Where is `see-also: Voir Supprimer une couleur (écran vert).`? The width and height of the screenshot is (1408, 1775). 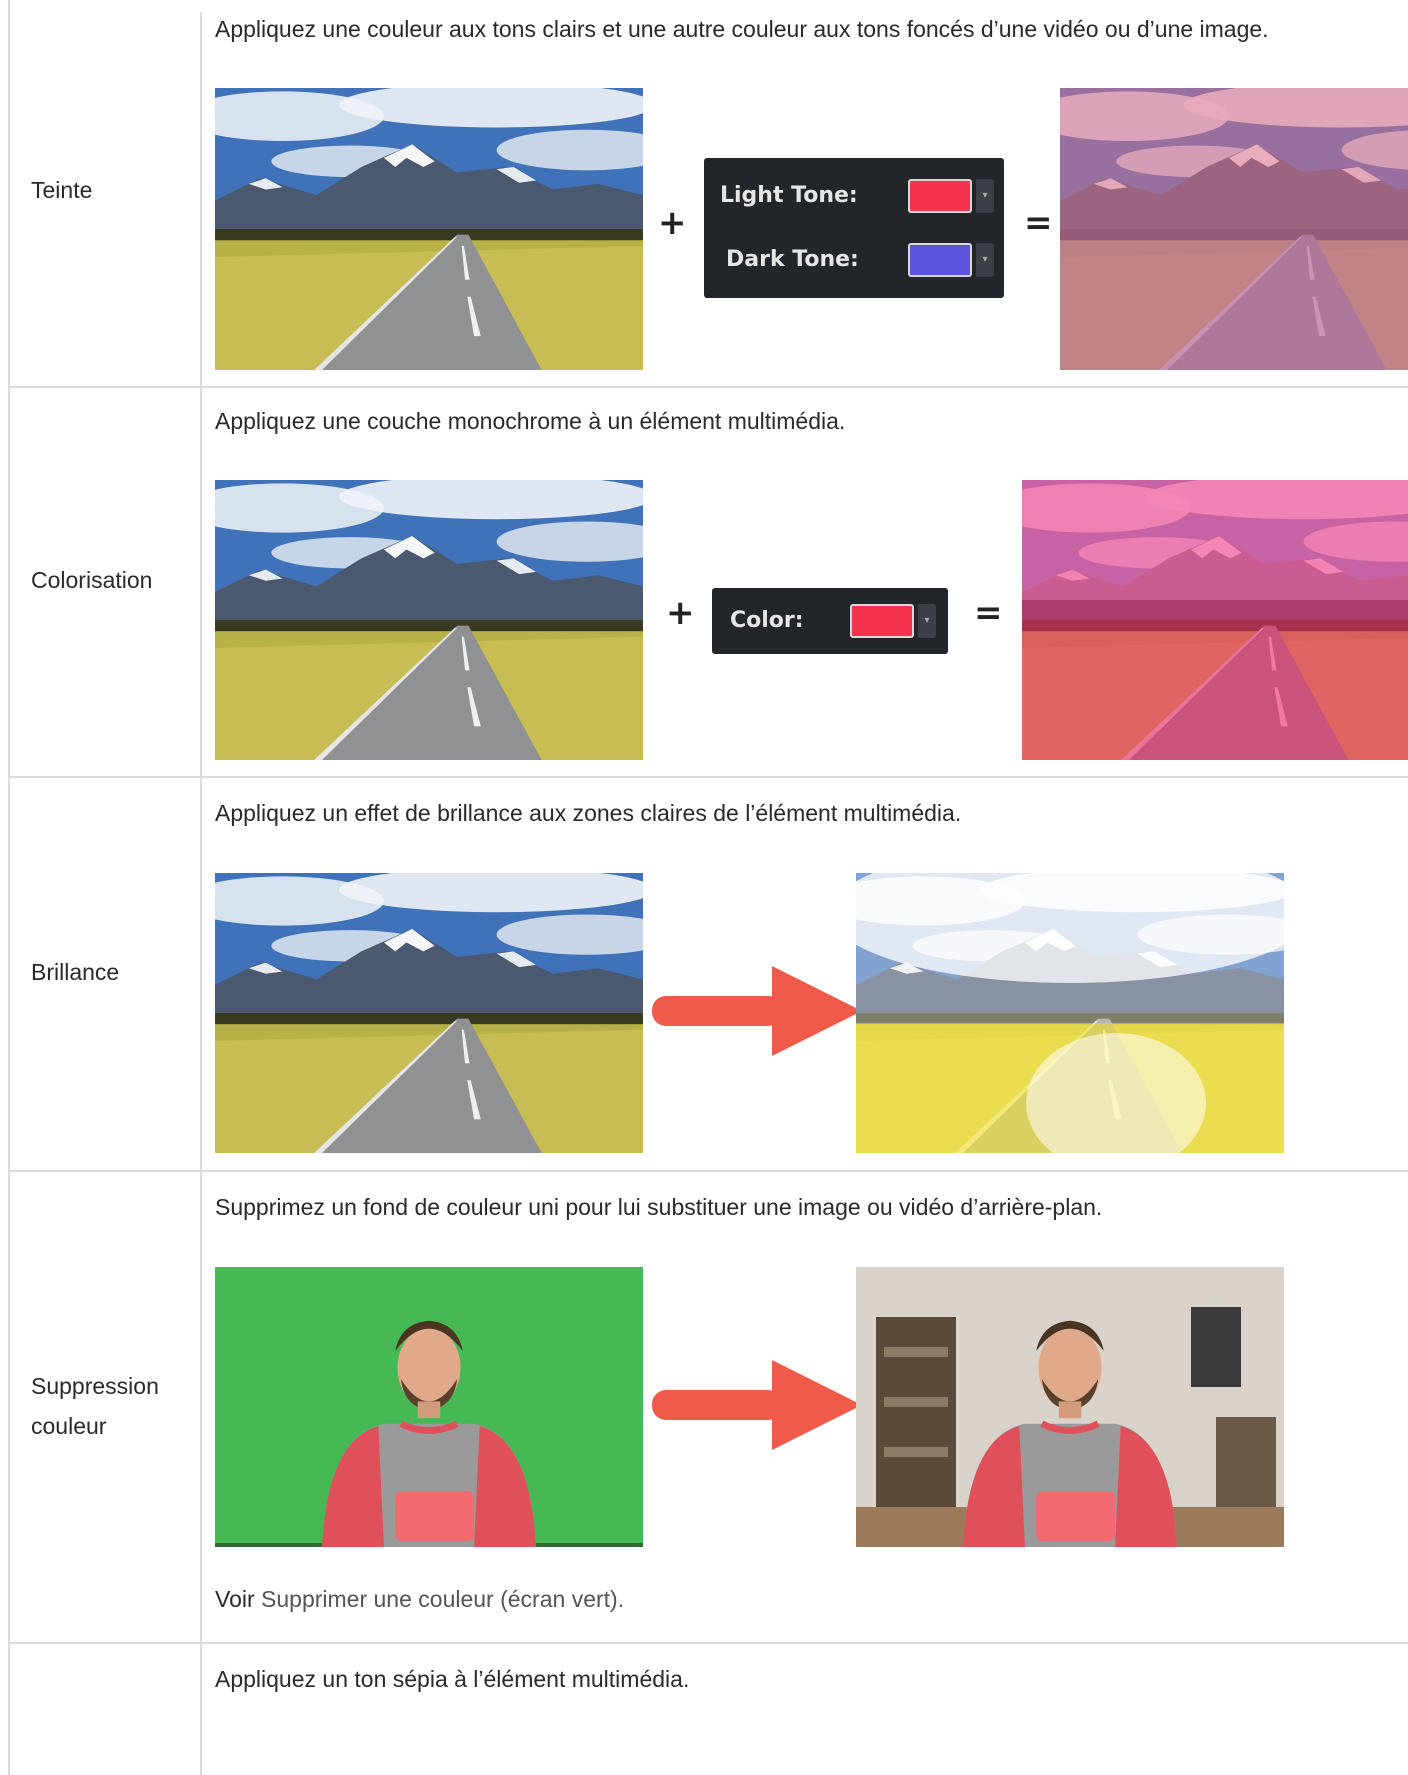 see-also: Voir Supprimer une couleur (écran vert). is located at coordinates (419, 1599).